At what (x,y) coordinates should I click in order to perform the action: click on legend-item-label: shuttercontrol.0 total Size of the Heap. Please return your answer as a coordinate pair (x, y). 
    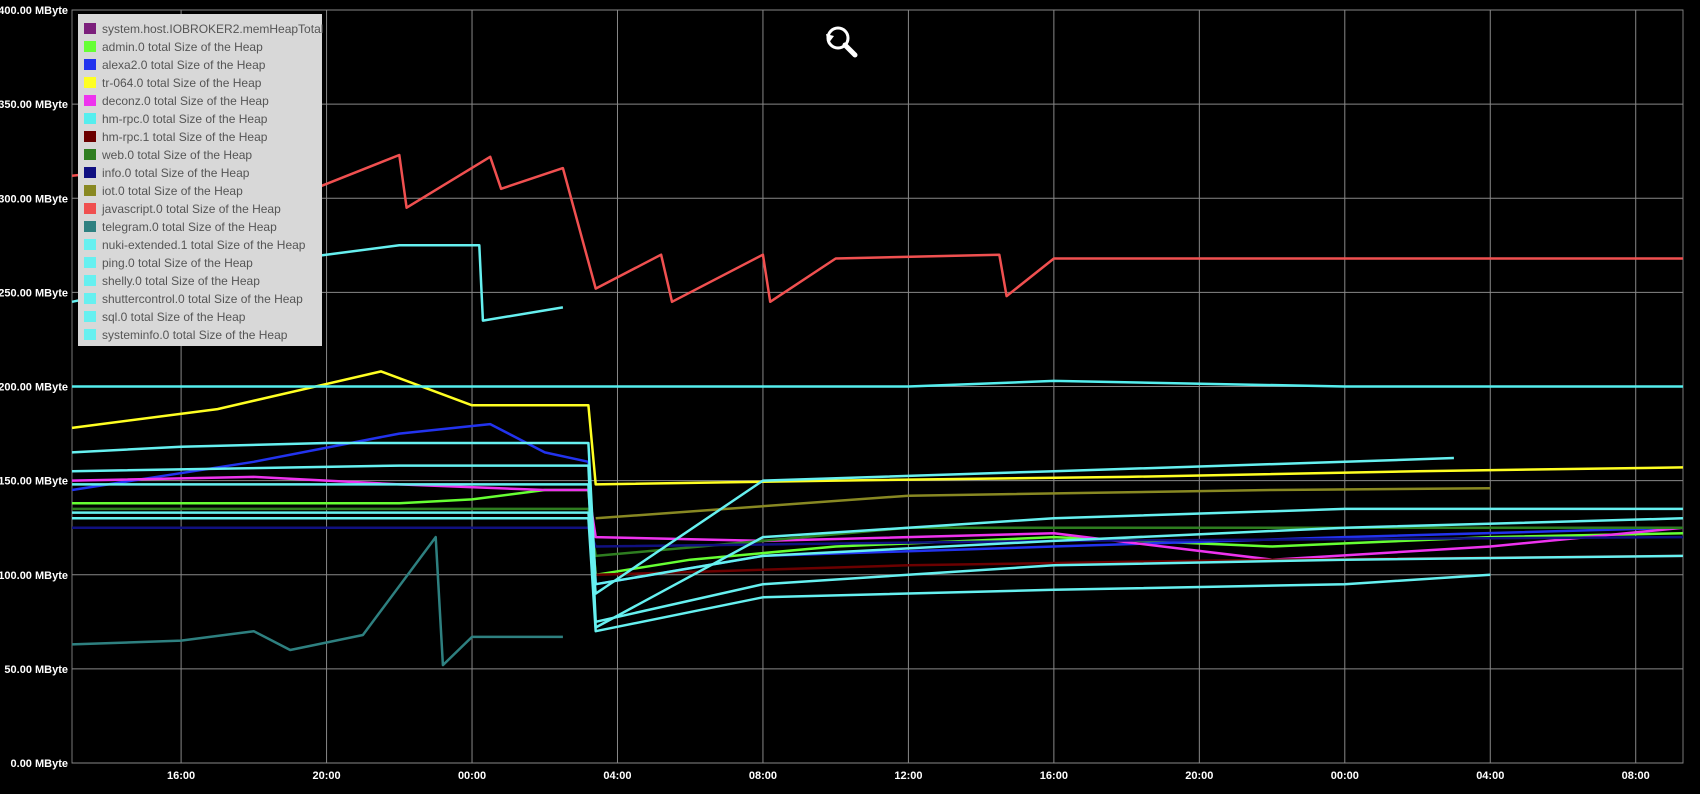
    Looking at the image, I should click on (202, 299).